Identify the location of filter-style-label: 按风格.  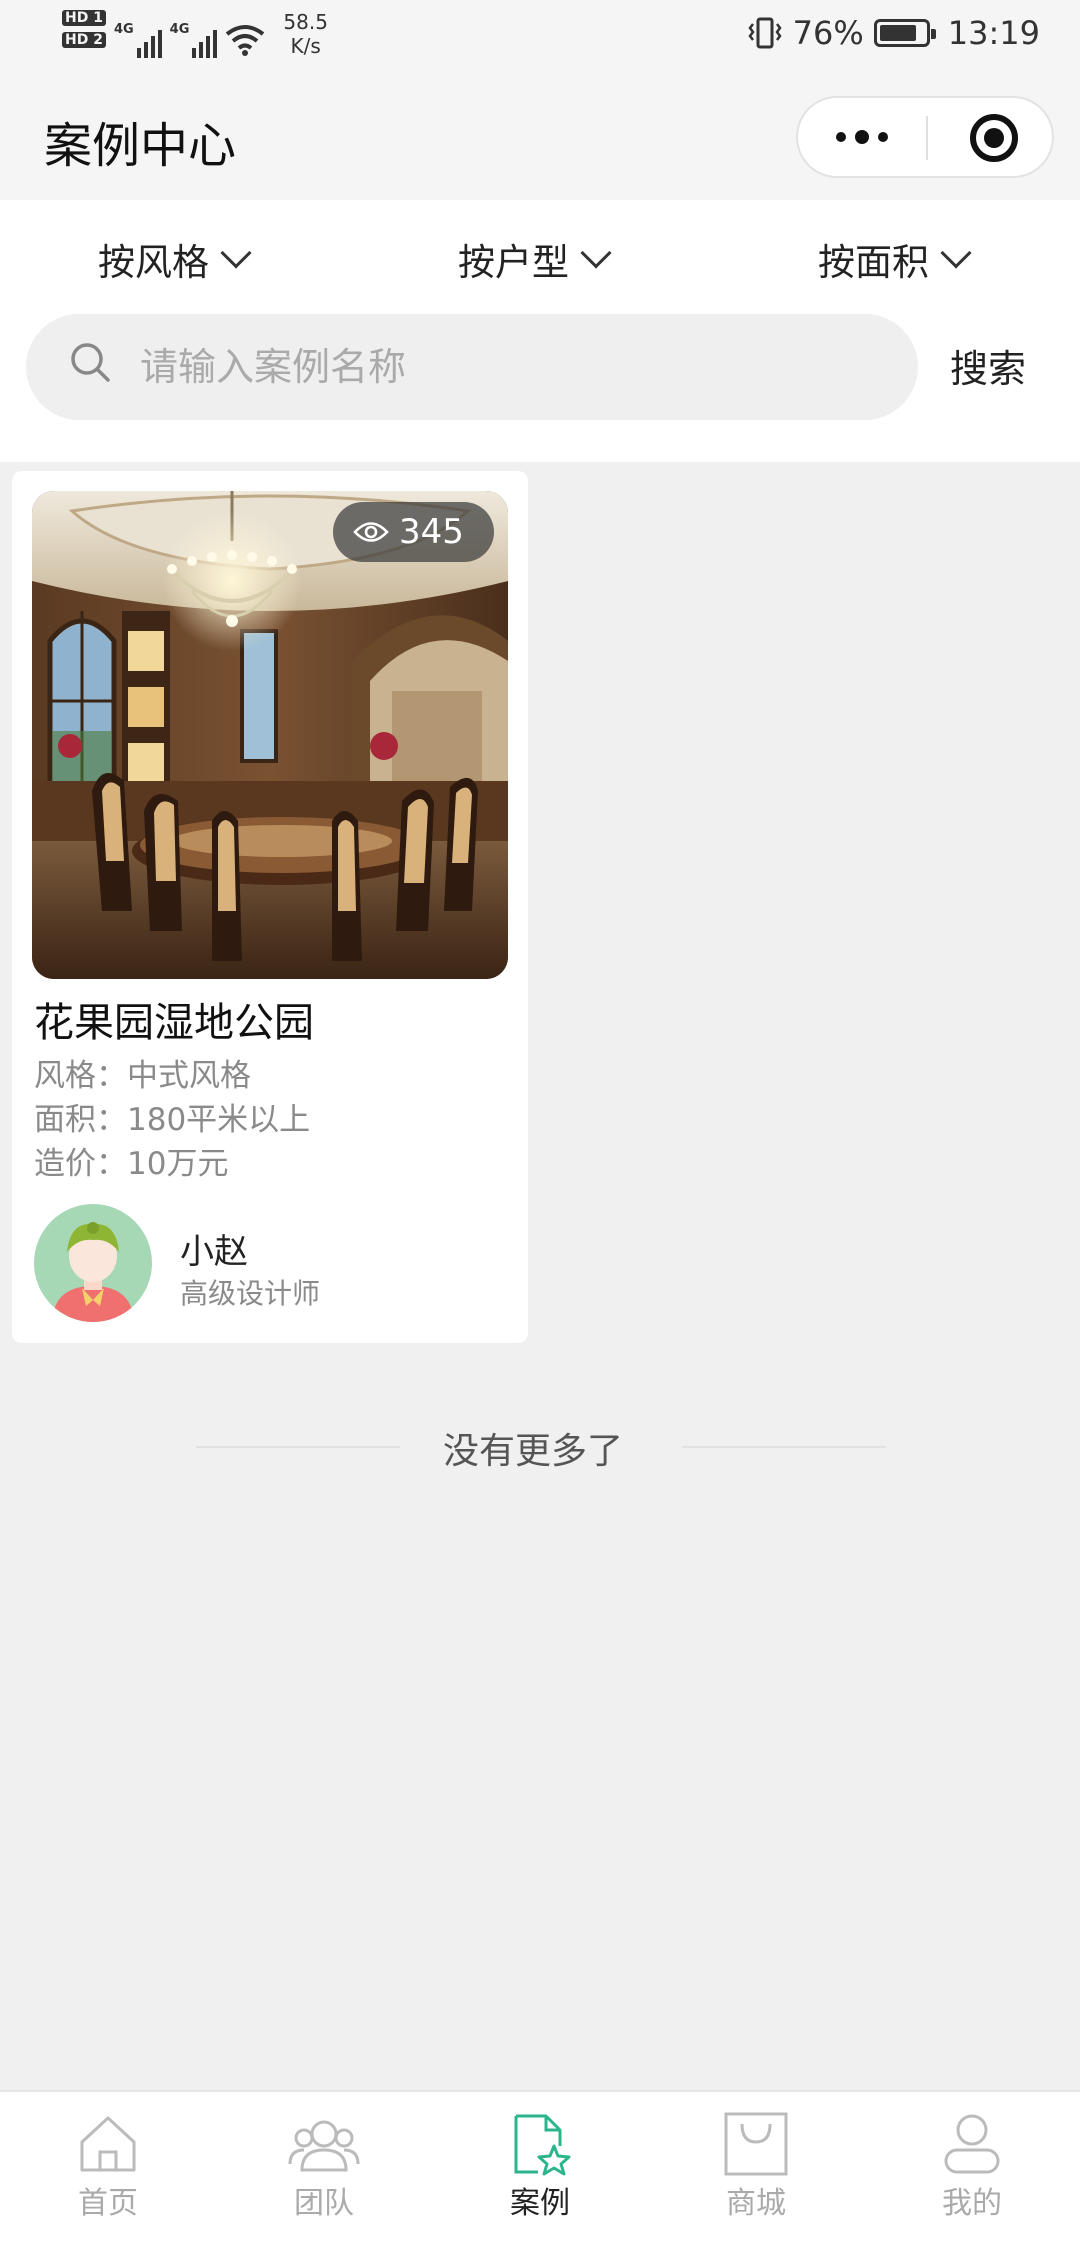
(153, 262).